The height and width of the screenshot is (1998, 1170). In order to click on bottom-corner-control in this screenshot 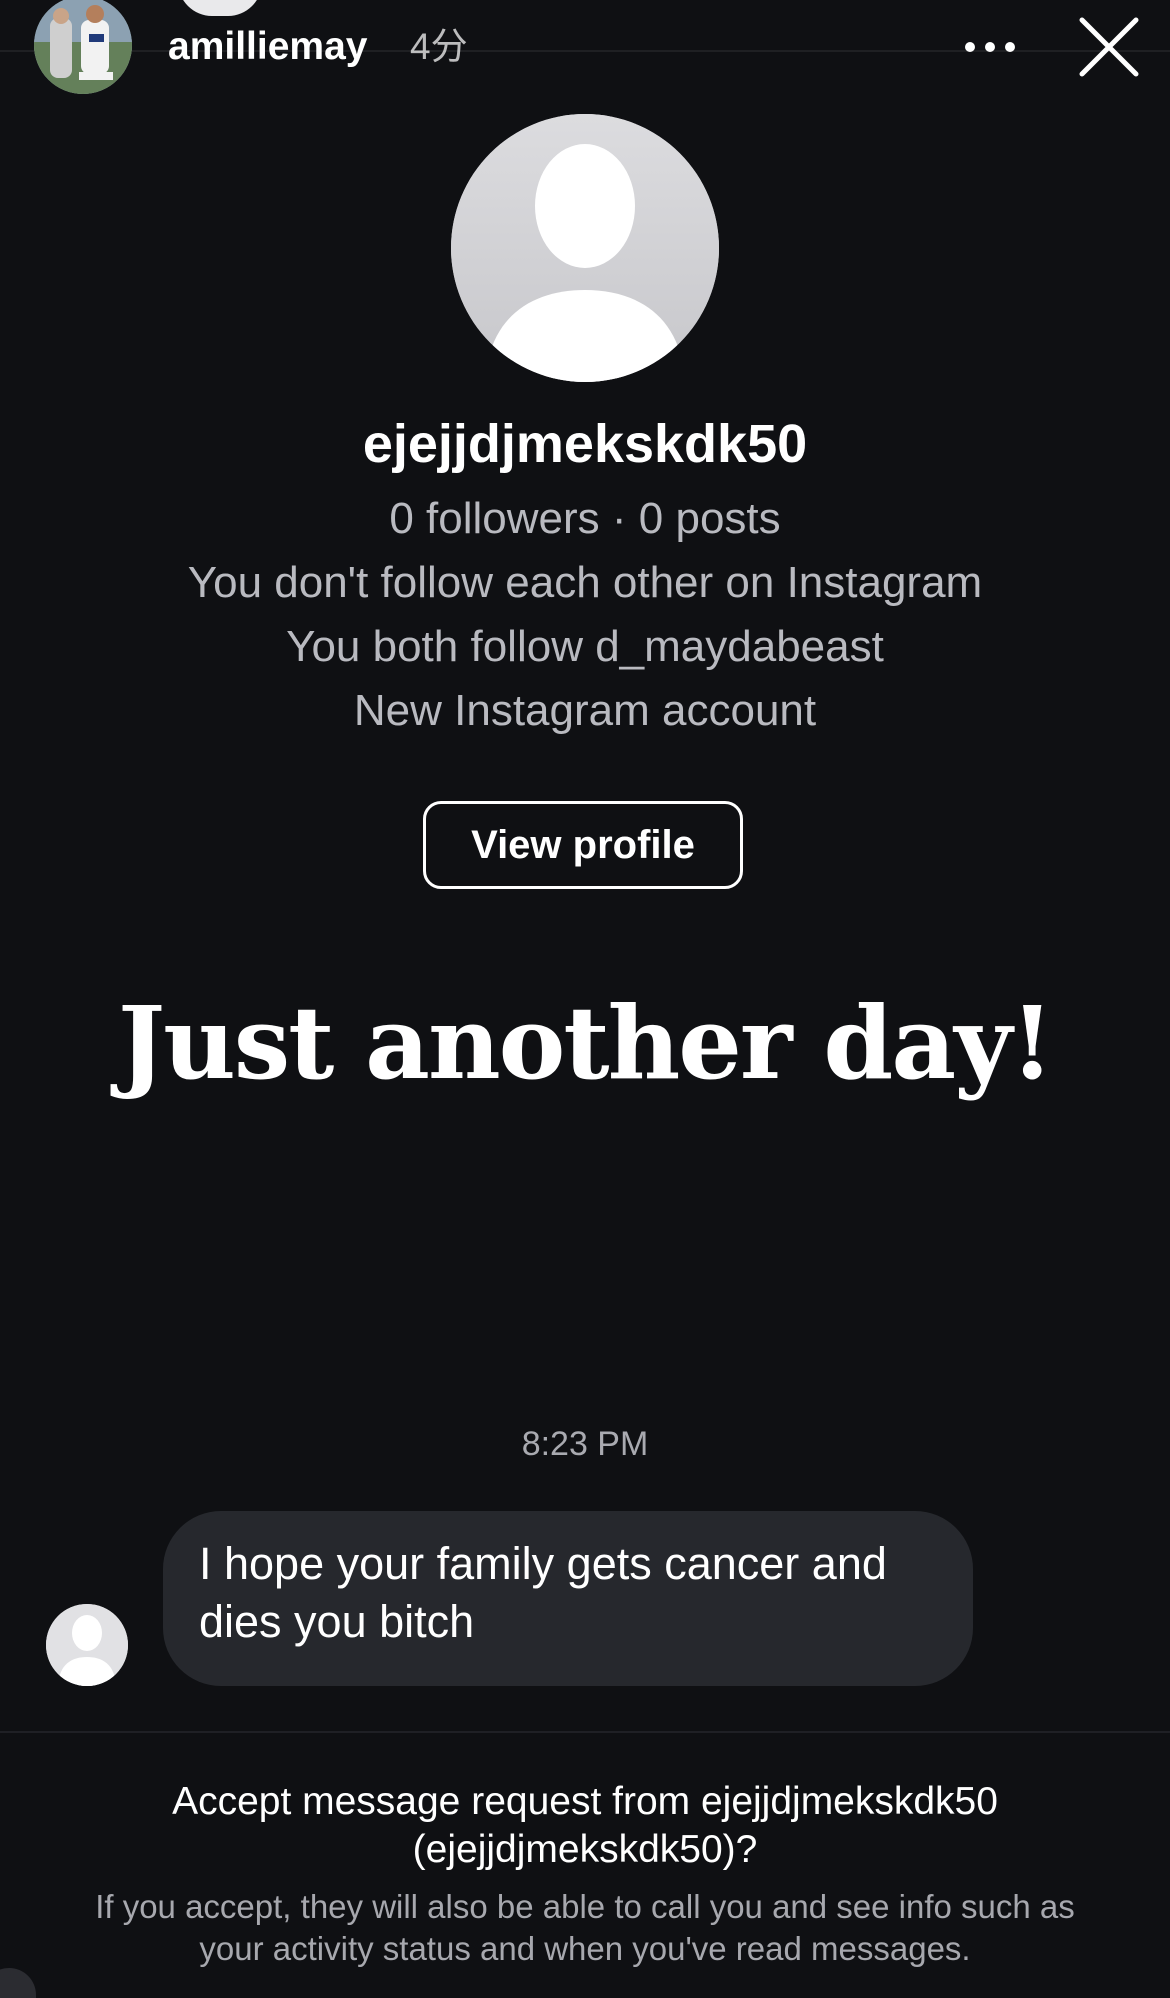, I will do `click(18, 1983)`.